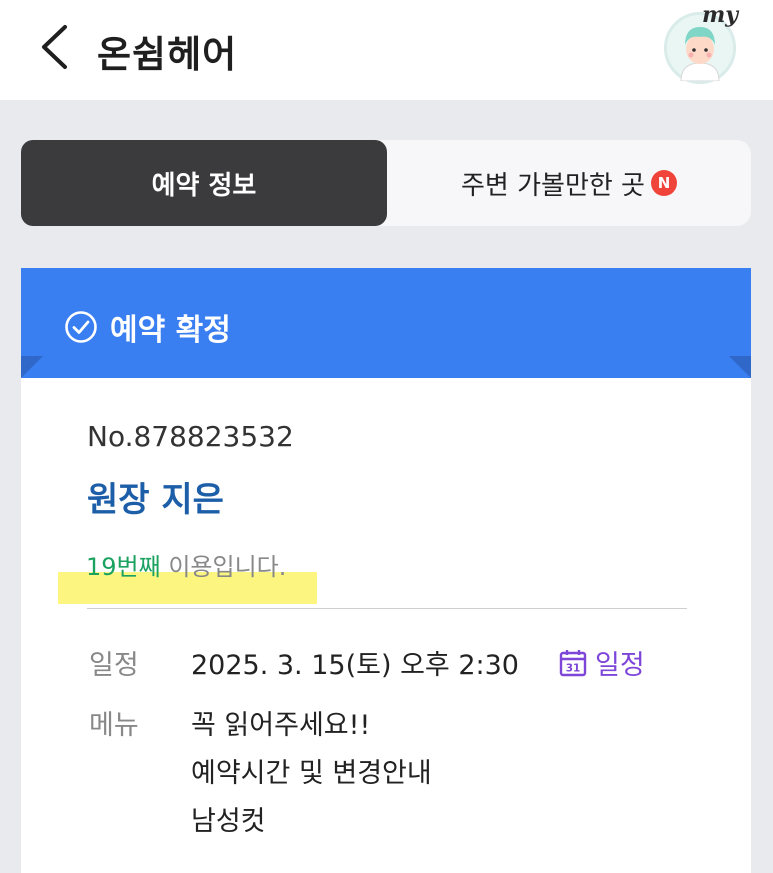  Describe the element at coordinates (355, 665) in the screenshot. I see `schedule-value: 2025. 3. 15(토) 오후 2:30` at that location.